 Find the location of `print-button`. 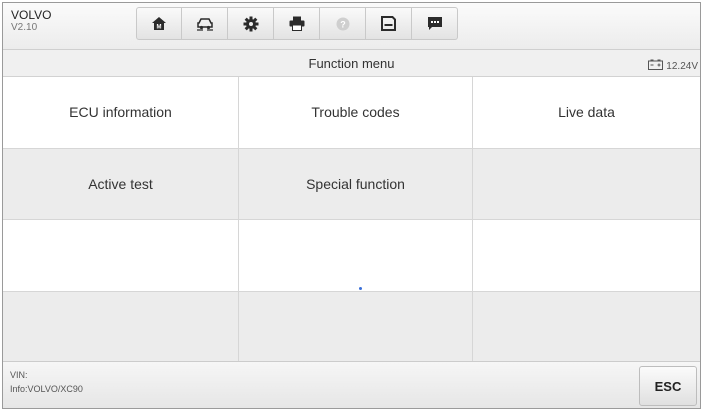

print-button is located at coordinates (297, 23).